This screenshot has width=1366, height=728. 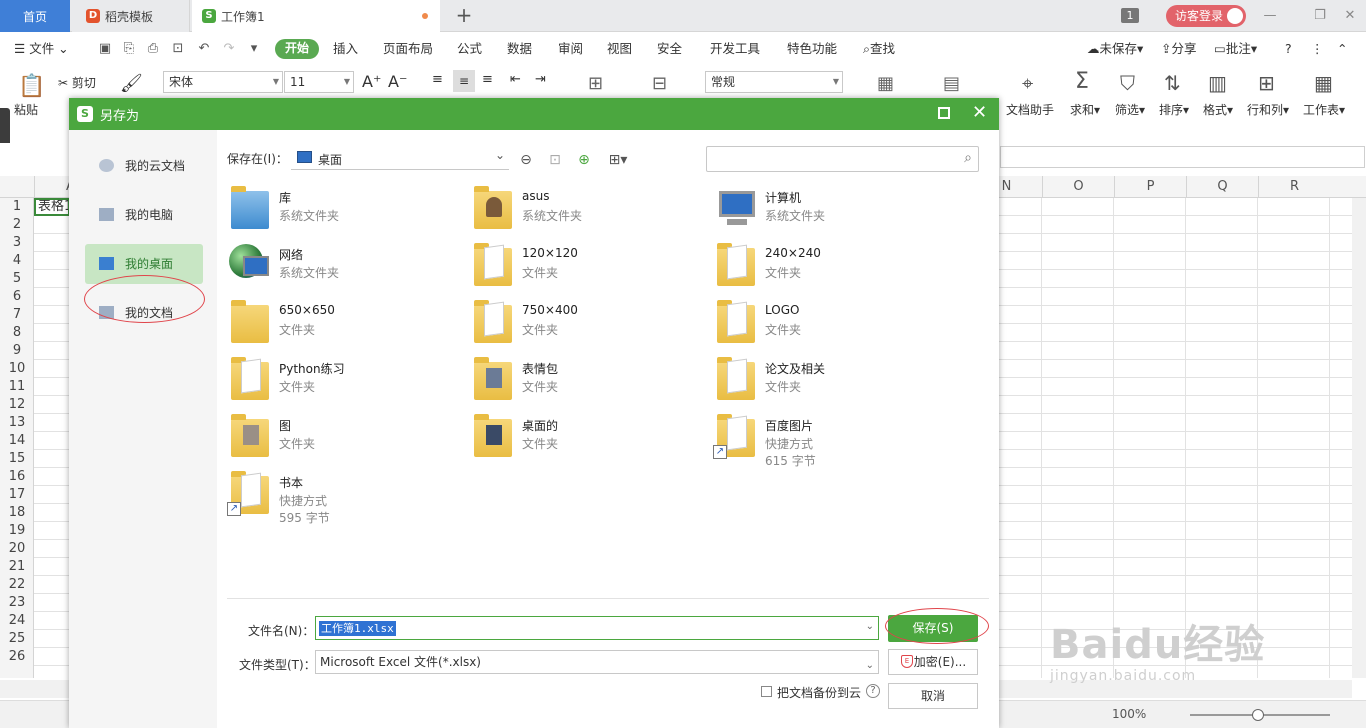 I want to click on row-header: 15, so click(x=17, y=459).